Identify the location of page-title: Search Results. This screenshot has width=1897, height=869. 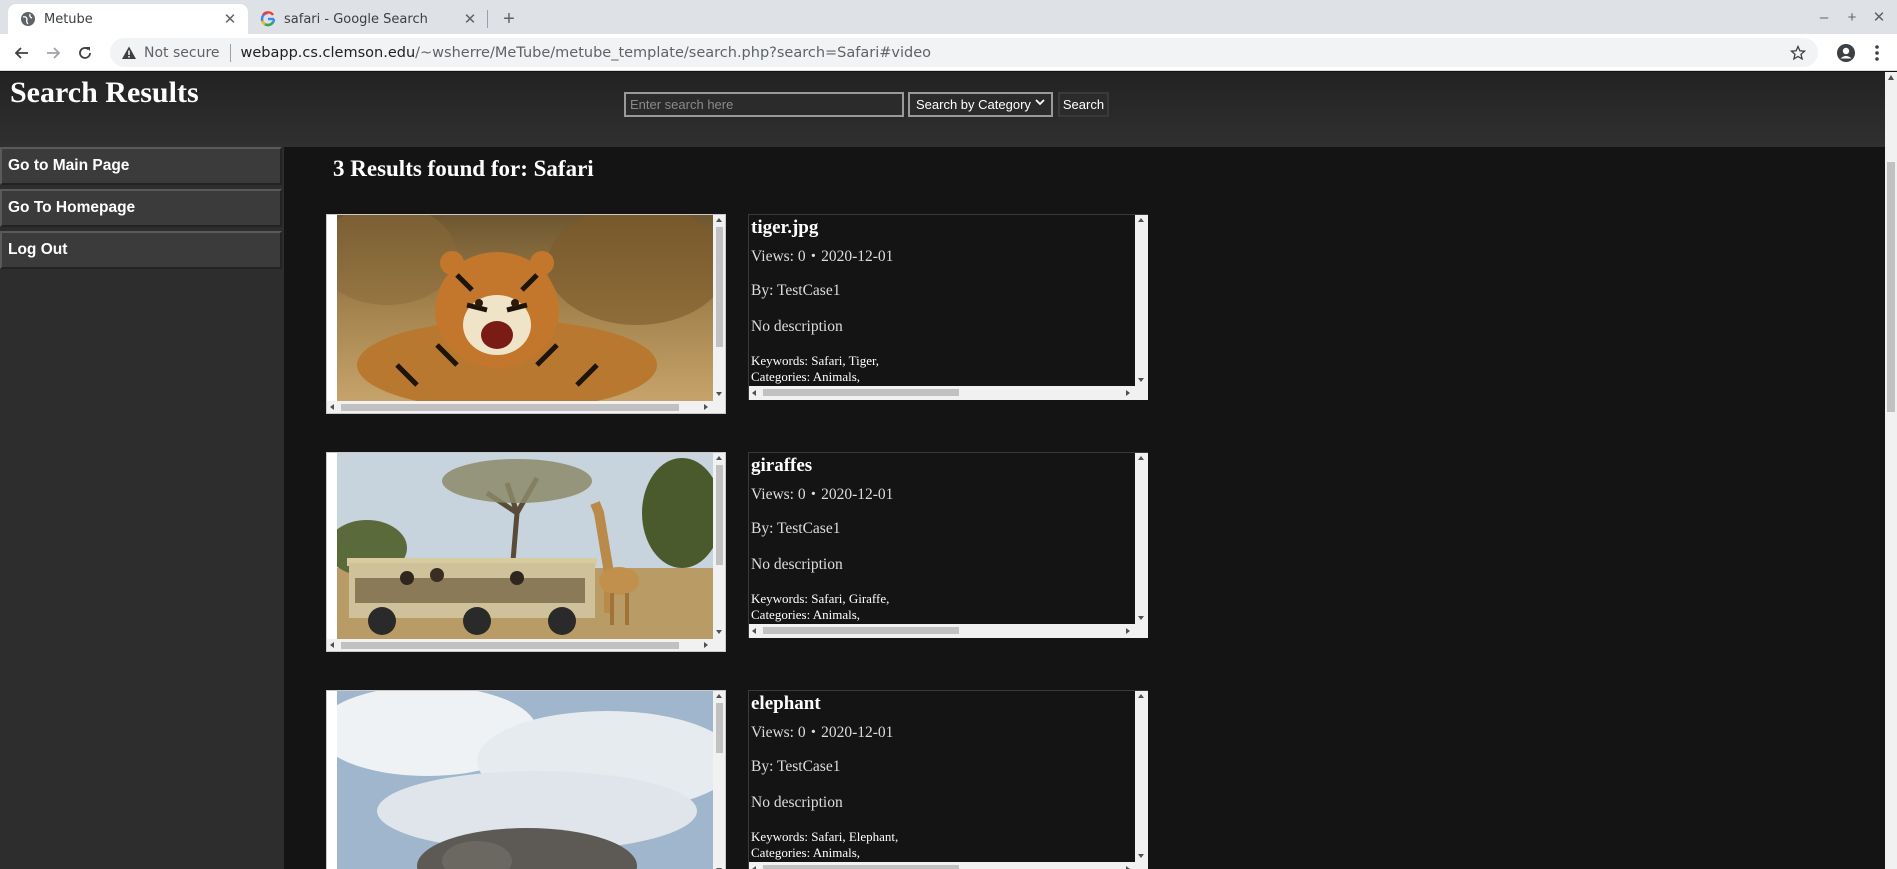
(104, 92).